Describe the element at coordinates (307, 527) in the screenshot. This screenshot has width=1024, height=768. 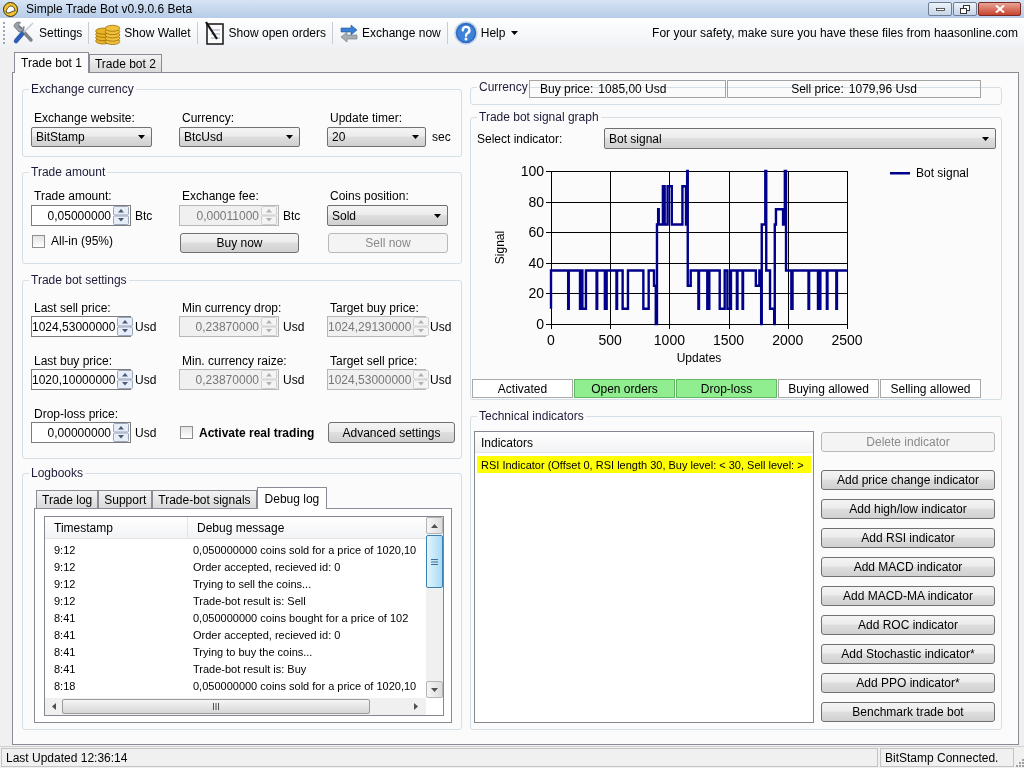
I see `column-header: Debug message` at that location.